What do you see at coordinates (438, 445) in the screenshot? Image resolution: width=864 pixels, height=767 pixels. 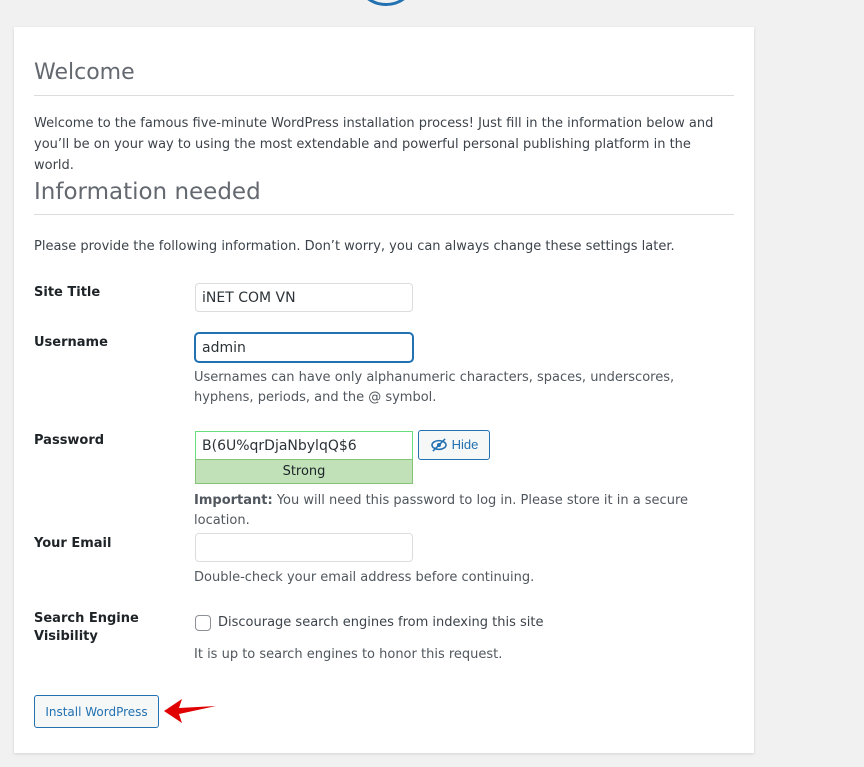 I see `eye-slash-icon` at bounding box center [438, 445].